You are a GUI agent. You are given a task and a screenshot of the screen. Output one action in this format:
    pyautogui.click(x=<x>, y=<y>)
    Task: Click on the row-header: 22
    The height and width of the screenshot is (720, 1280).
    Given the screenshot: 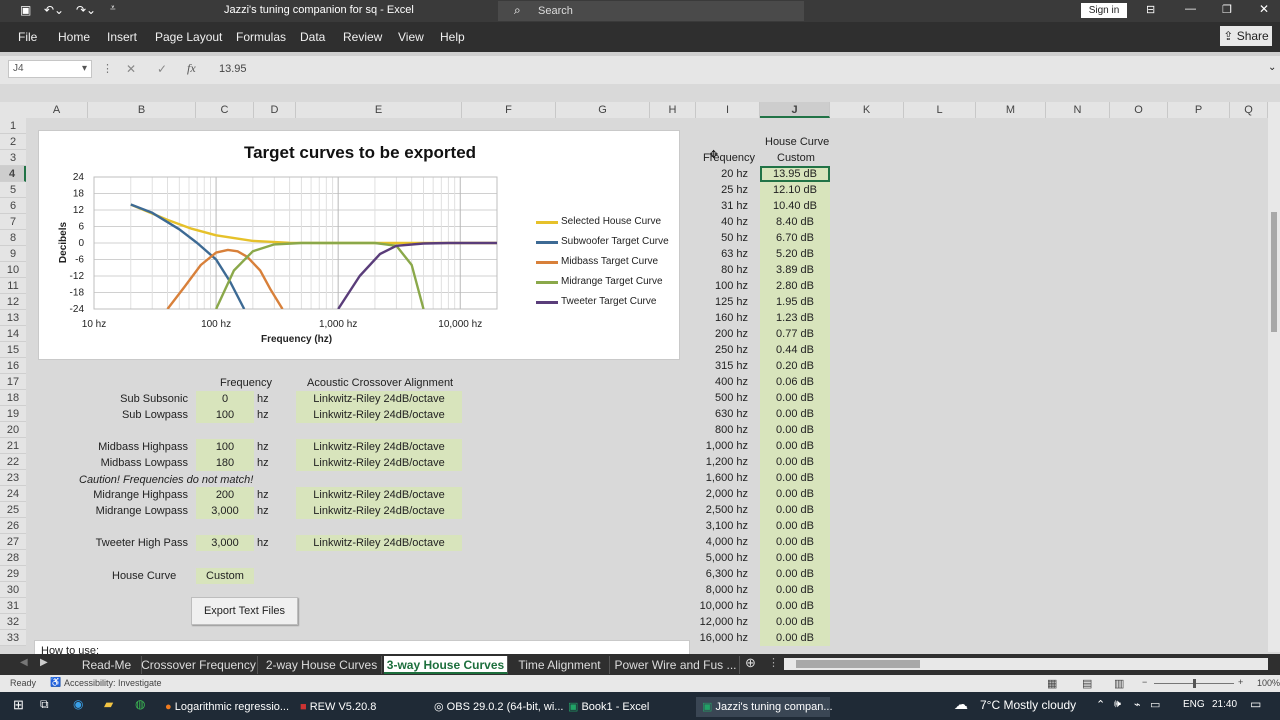 What is the action you would take?
    pyautogui.click(x=13, y=462)
    